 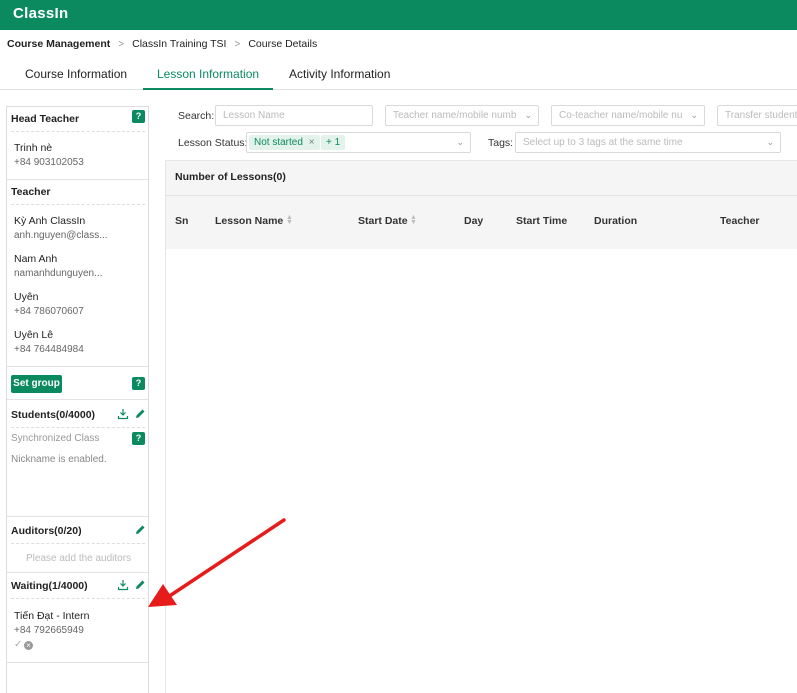 What do you see at coordinates (55, 438) in the screenshot?
I see `synchronized-class-label: Synchronized Class` at bounding box center [55, 438].